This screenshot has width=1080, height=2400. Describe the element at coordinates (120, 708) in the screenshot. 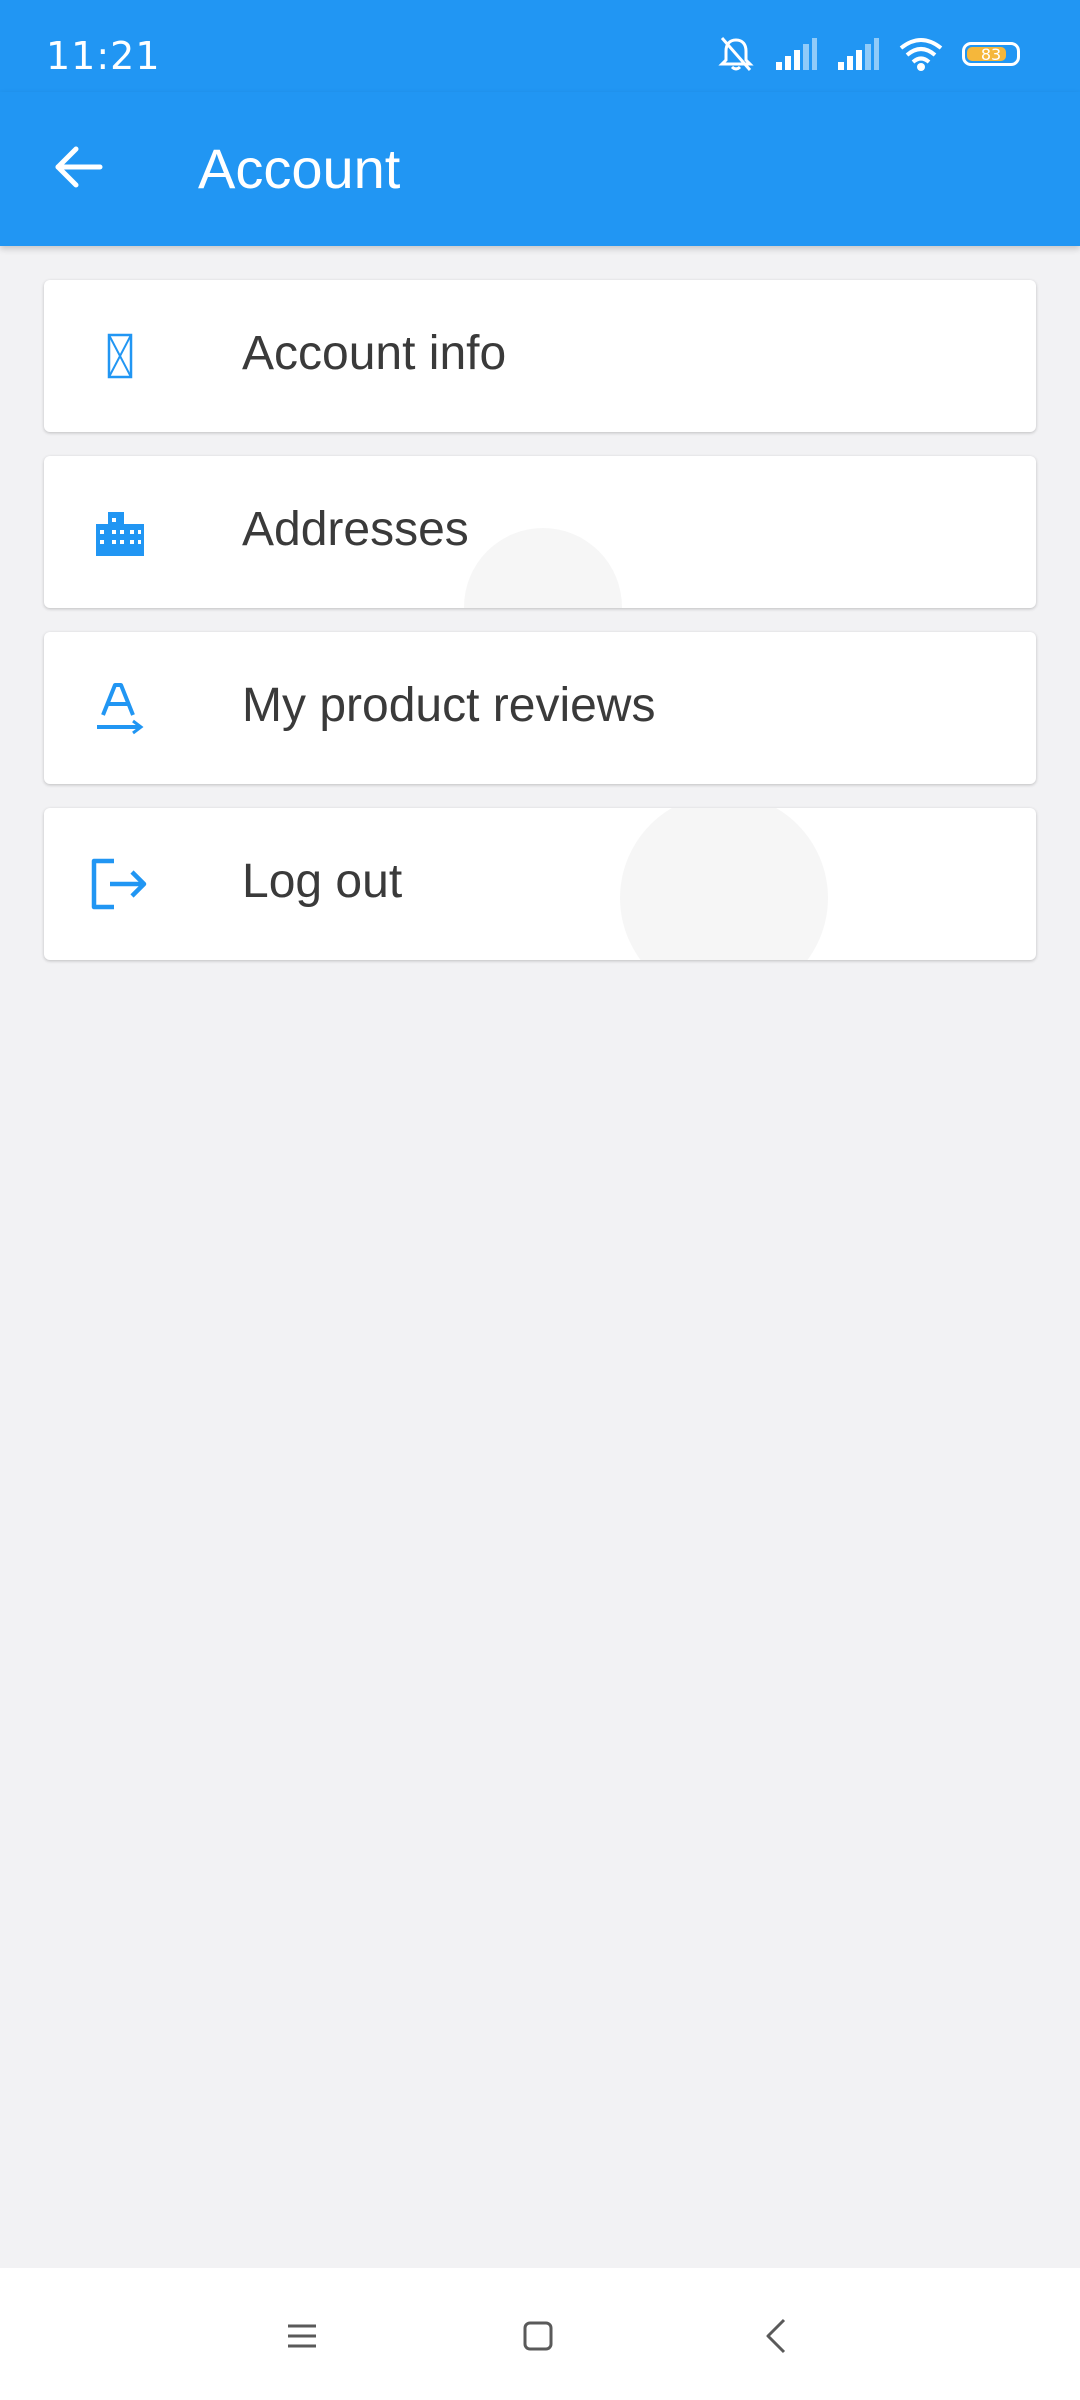

I see `text-format-icon` at that location.